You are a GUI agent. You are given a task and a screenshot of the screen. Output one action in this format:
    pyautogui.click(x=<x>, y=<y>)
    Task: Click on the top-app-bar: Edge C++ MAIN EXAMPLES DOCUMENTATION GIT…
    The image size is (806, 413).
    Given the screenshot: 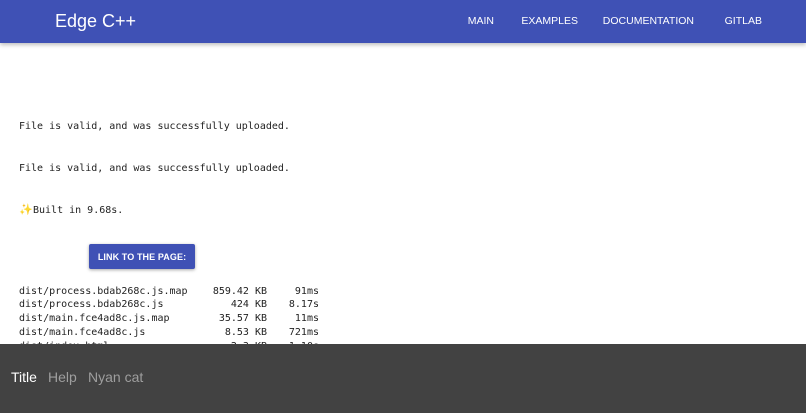 What is the action you would take?
    pyautogui.click(x=403, y=21)
    